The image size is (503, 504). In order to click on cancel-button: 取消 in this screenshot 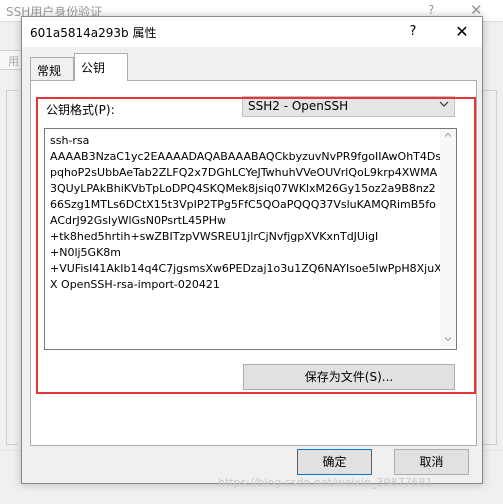, I will do `click(431, 462)`.